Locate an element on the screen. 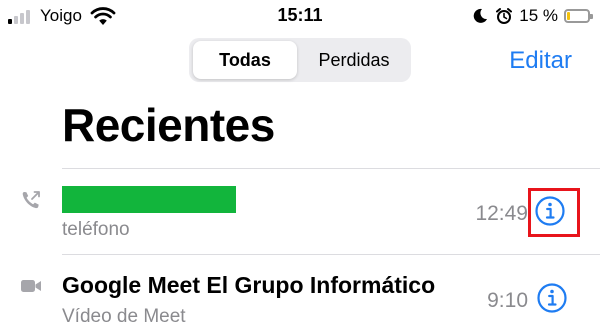 This screenshot has height=332, width=600. call-time: 9:10 is located at coordinates (507, 300).